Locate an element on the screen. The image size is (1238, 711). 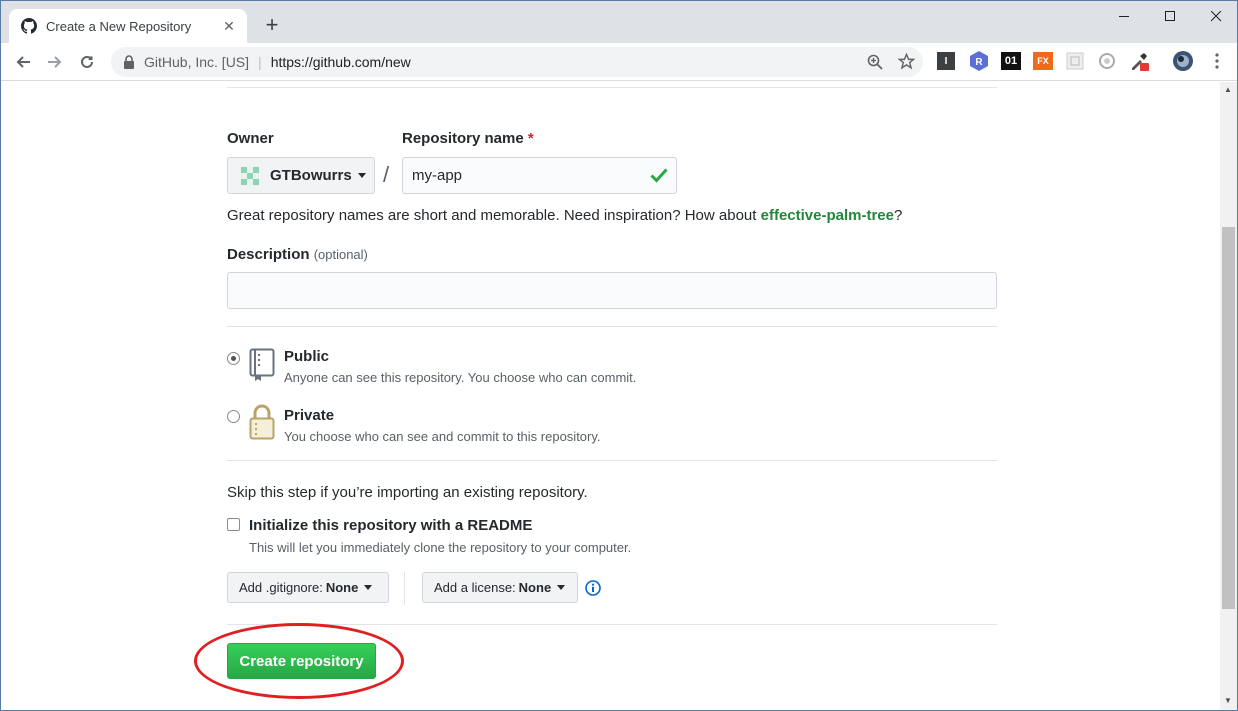
forward-arrow-icon is located at coordinates (55, 62).